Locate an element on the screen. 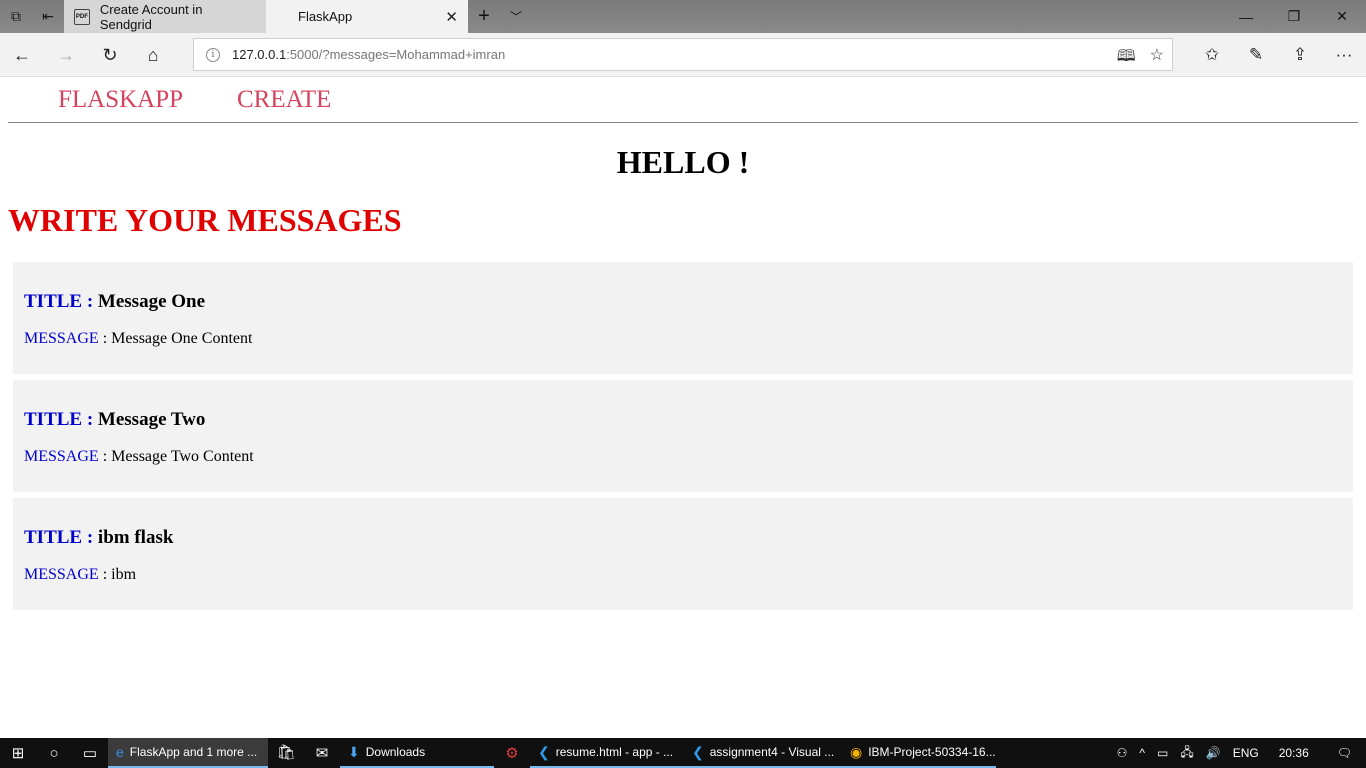 Image resolution: width=1366 pixels, height=768 pixels. message-body: MESSAGE : Message Two Content is located at coordinates (139, 457).